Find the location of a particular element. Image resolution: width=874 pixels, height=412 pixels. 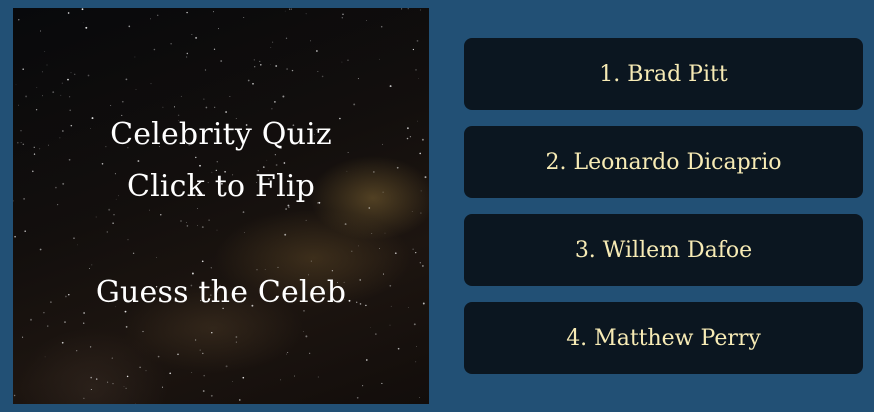

guess-prompt: Guess the Celeb is located at coordinates (221, 292).